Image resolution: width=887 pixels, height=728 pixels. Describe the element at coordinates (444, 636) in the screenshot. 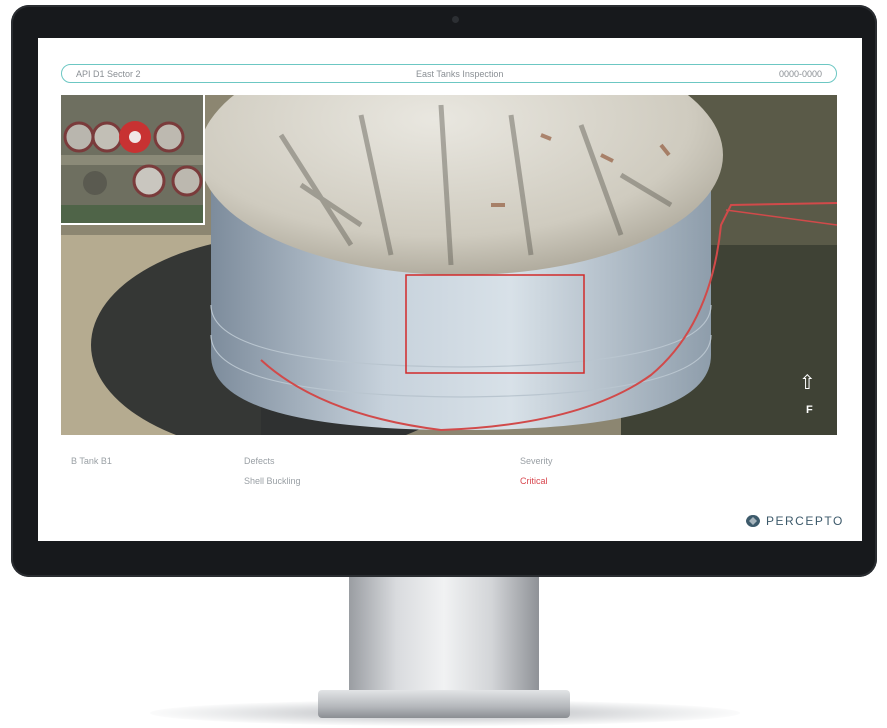

I see `monitor-stand-neck` at that location.